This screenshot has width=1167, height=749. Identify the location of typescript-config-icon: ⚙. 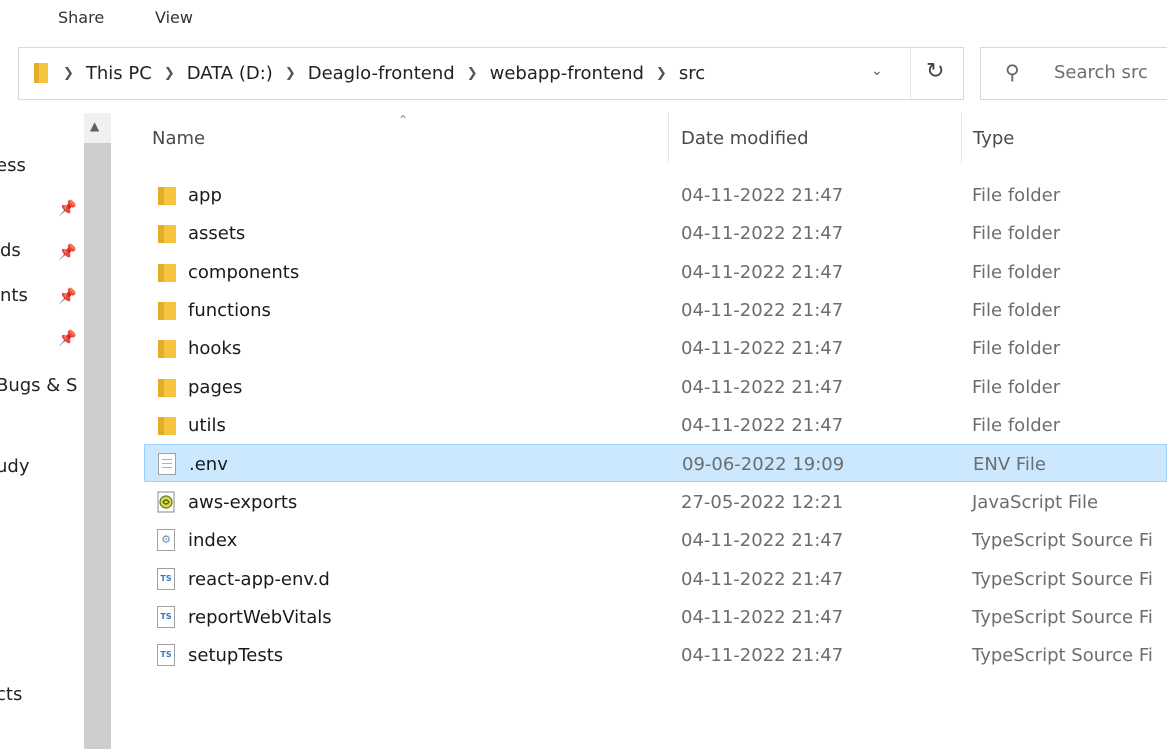
(166, 540).